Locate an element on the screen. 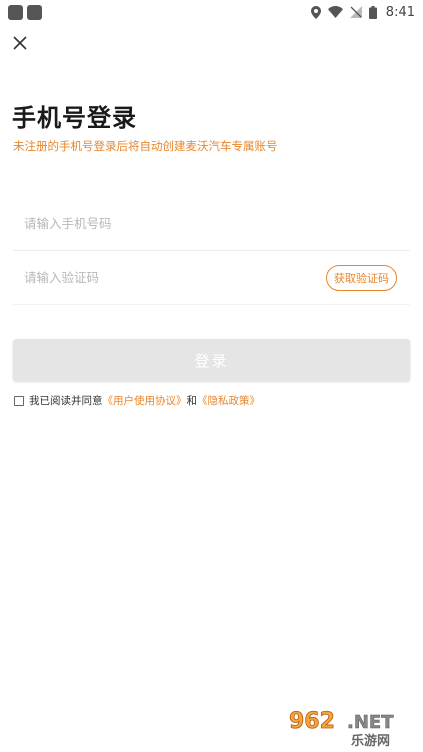  status-bar: 8:41 is located at coordinates (211, 12).